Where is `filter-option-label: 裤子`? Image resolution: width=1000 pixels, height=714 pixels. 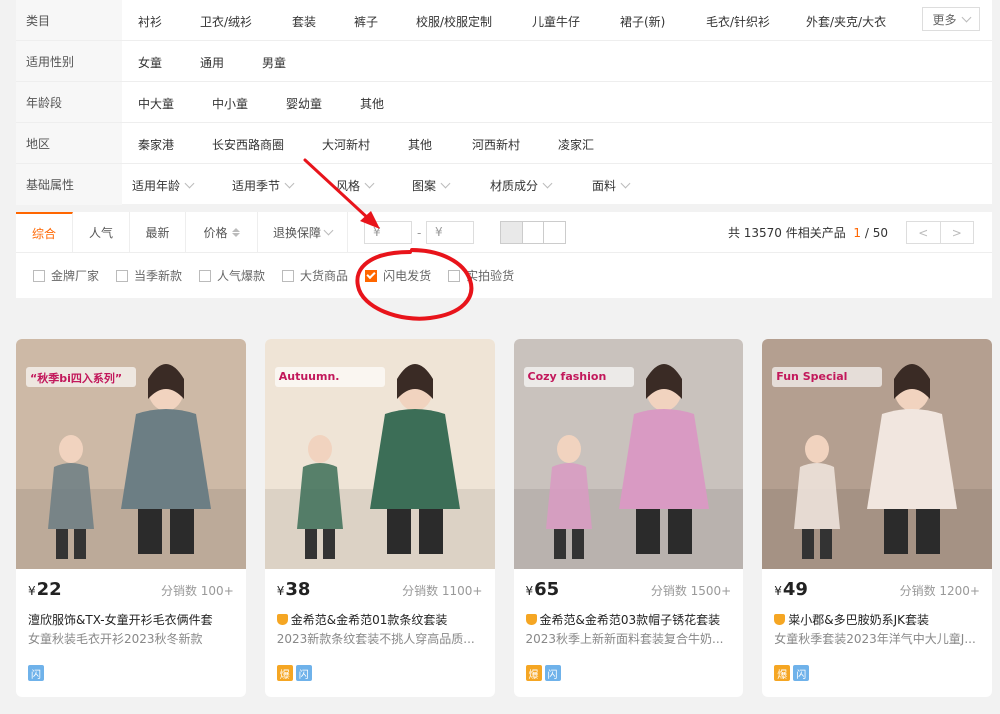 filter-option-label: 裤子 is located at coordinates (366, 22).